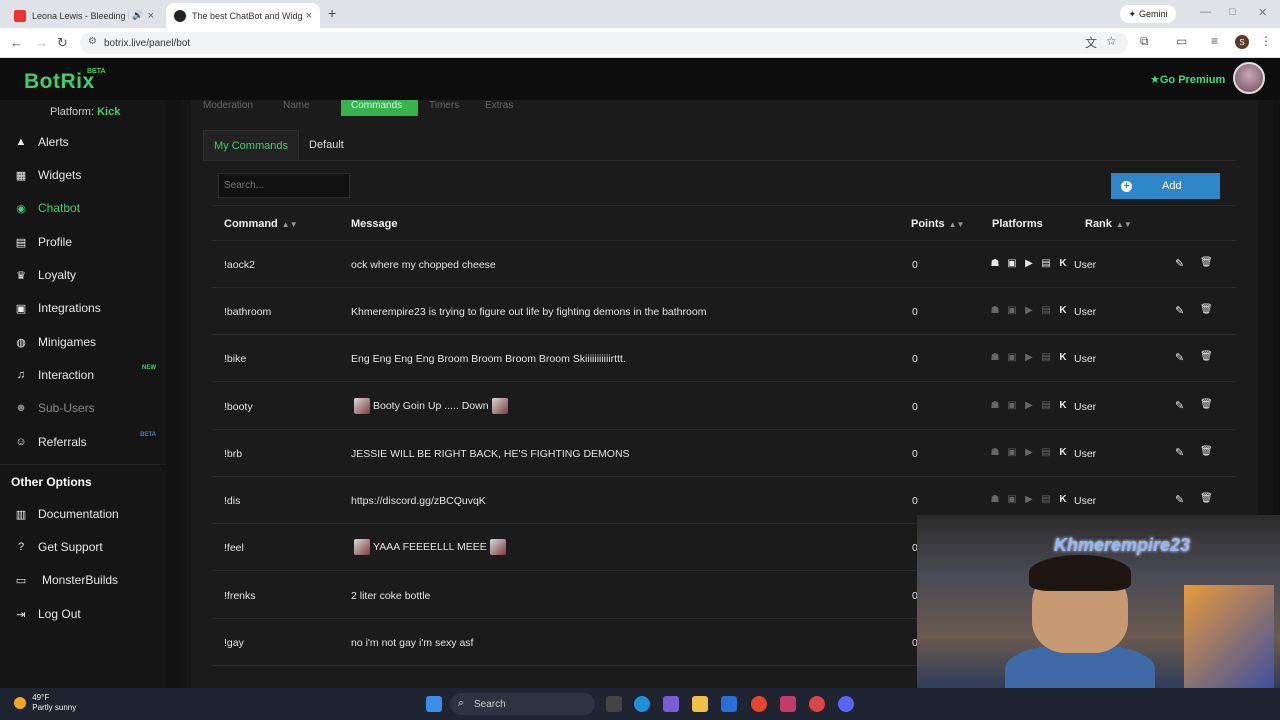 This screenshot has width=1280, height=720. I want to click on sidepanel-icon: ▭, so click(1181, 41).